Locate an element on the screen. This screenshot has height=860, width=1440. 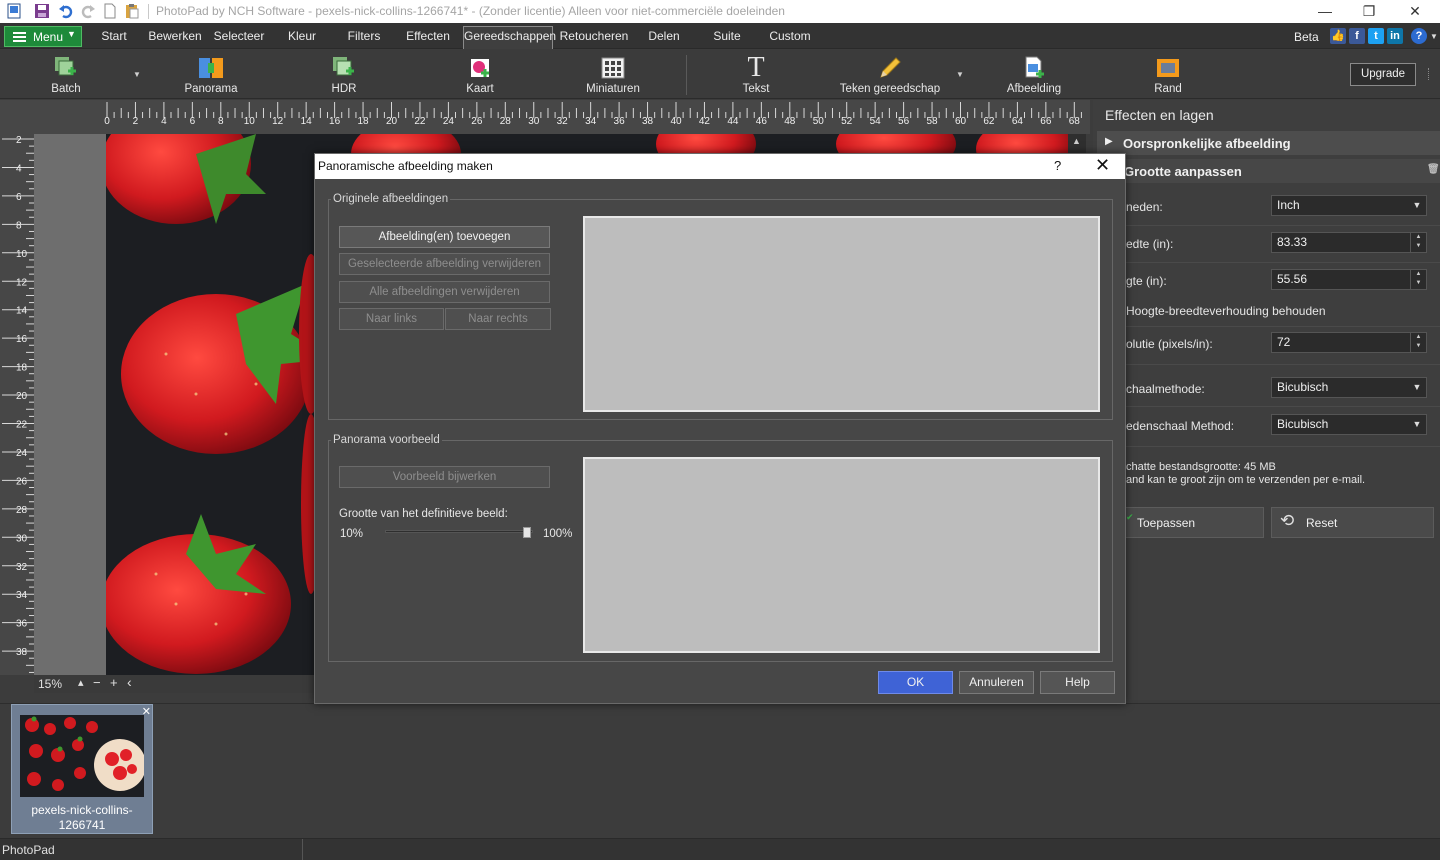
layer-resize: Grootte aanpassen 🗑 is located at coordinates (1268, 171).